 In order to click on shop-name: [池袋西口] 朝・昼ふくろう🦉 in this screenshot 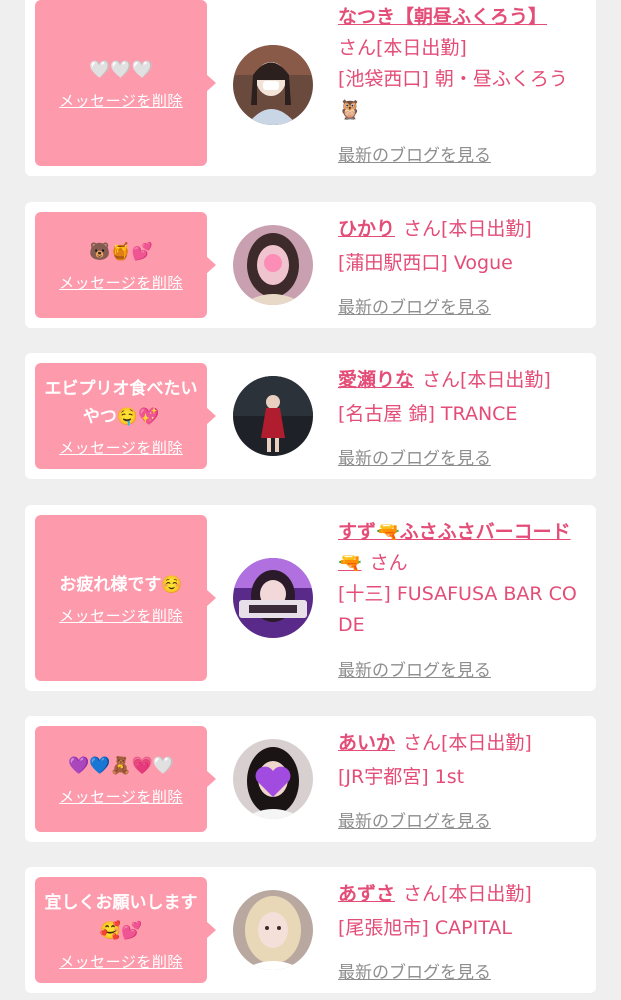, I will do `click(453, 94)`.